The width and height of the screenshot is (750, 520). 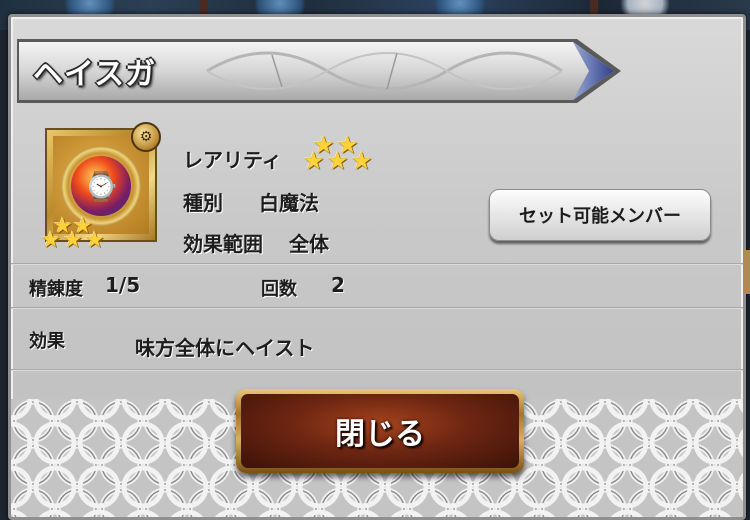 What do you see at coordinates (146, 137) in the screenshot?
I see `refine-badge-icon: ⚙` at bounding box center [146, 137].